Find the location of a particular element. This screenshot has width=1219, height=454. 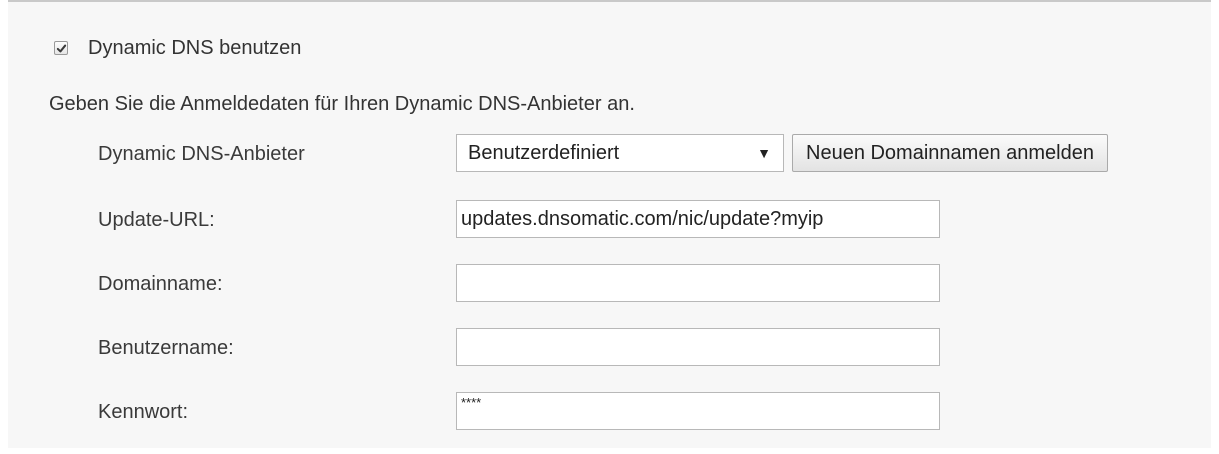

username-label: Benutzername: is located at coordinates (166, 348).